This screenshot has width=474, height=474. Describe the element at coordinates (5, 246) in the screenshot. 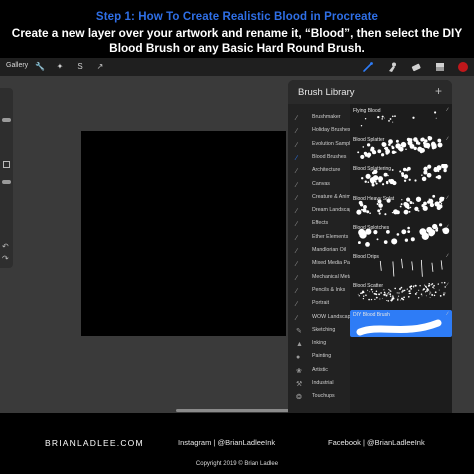

I see `undo-icon: ↶` at that location.